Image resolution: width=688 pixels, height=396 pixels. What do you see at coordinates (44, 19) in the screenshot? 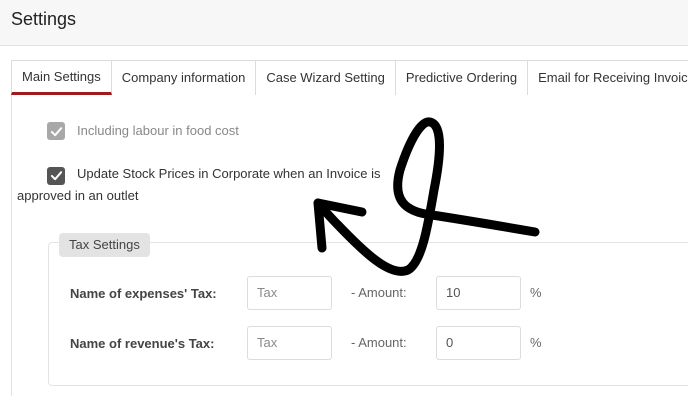
I see `page-title: Settings` at bounding box center [44, 19].